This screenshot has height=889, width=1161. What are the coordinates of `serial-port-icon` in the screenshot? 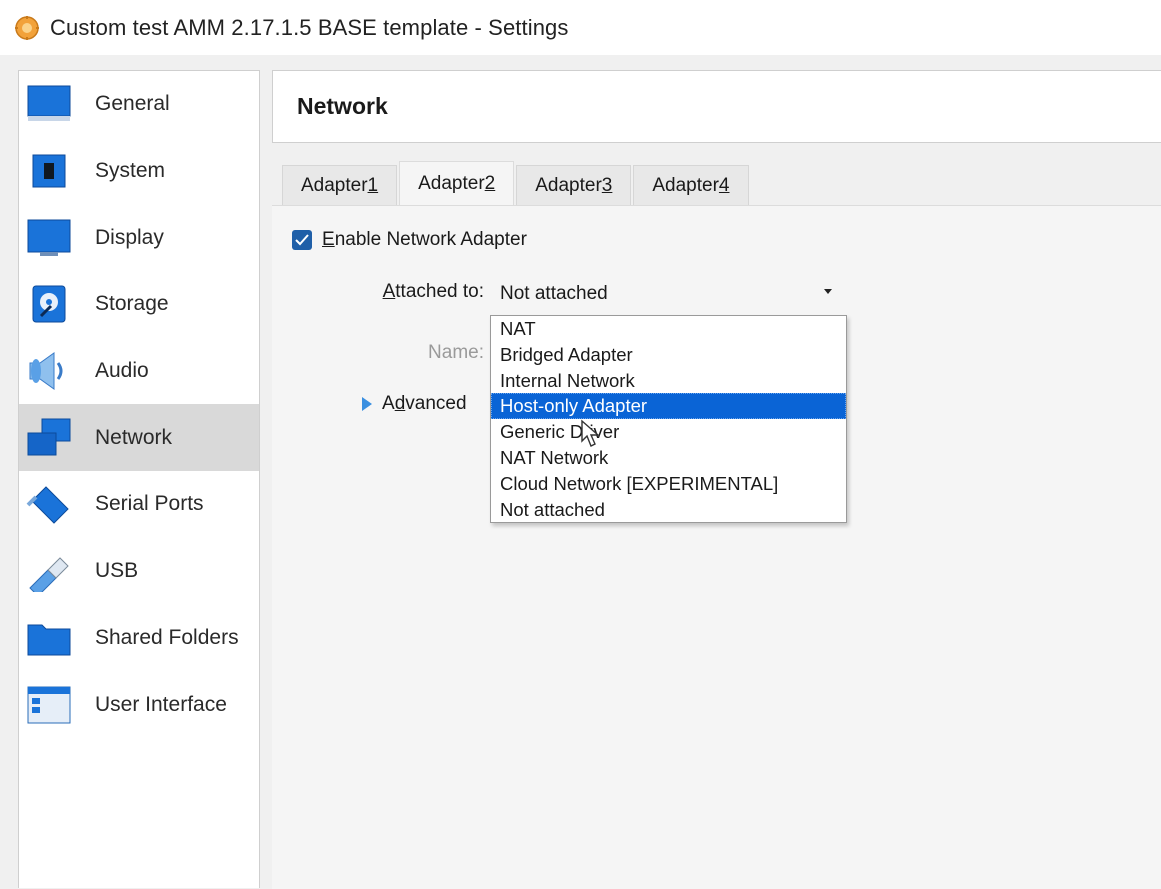 It's located at (49, 504).